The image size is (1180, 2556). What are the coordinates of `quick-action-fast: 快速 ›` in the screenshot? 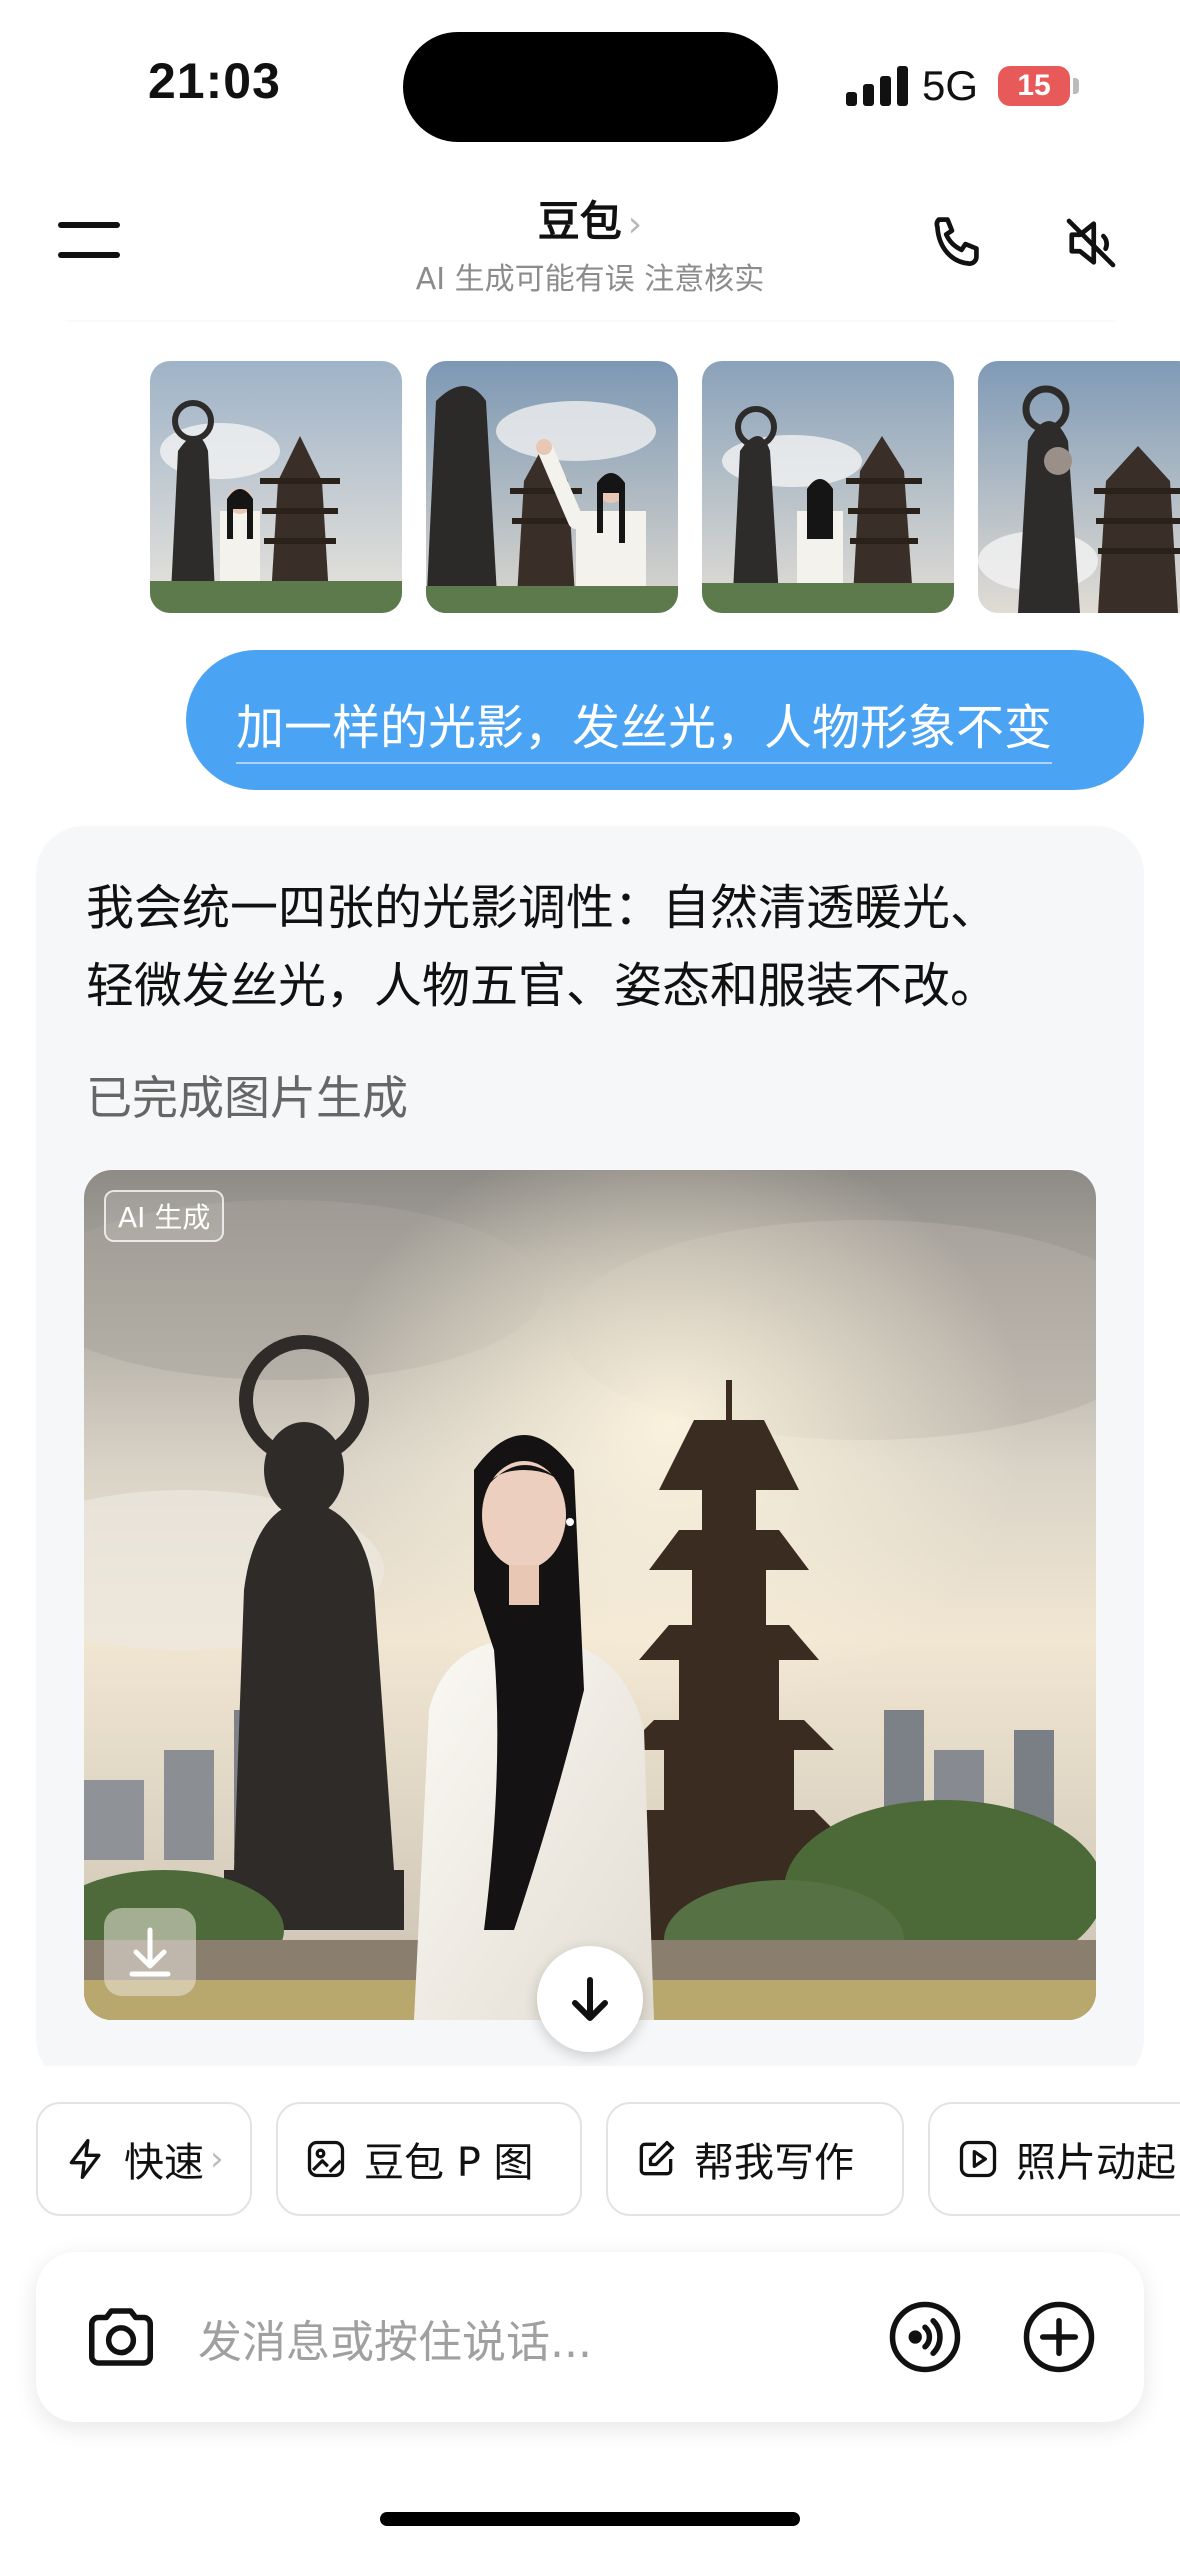 It's located at (144, 2159).